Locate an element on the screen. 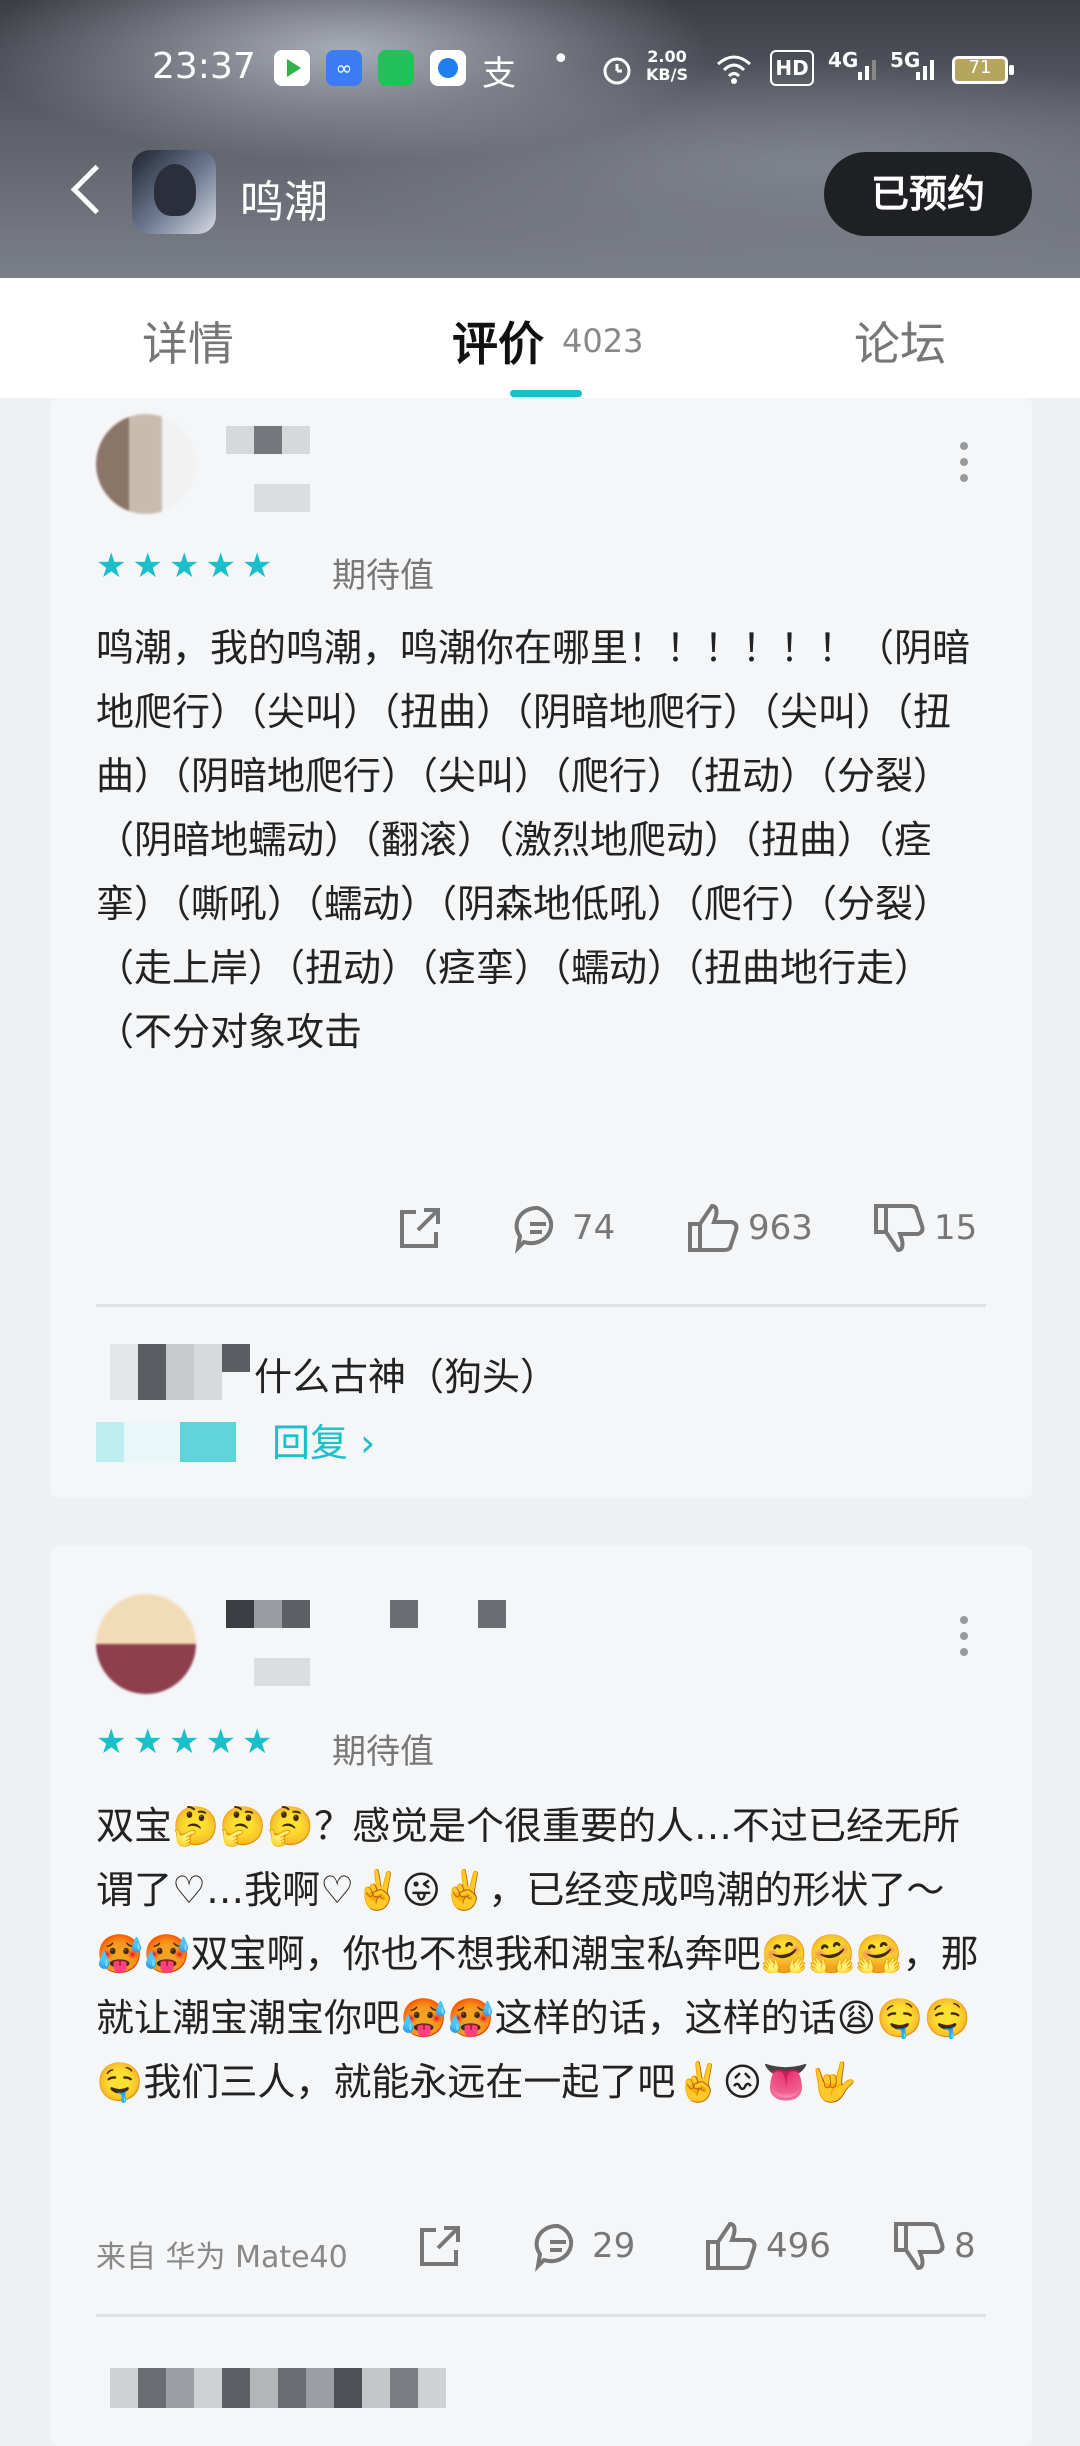 Image resolution: width=1080 pixels, height=2446 pixels. like-button: 496 is located at coordinates (766, 2246).